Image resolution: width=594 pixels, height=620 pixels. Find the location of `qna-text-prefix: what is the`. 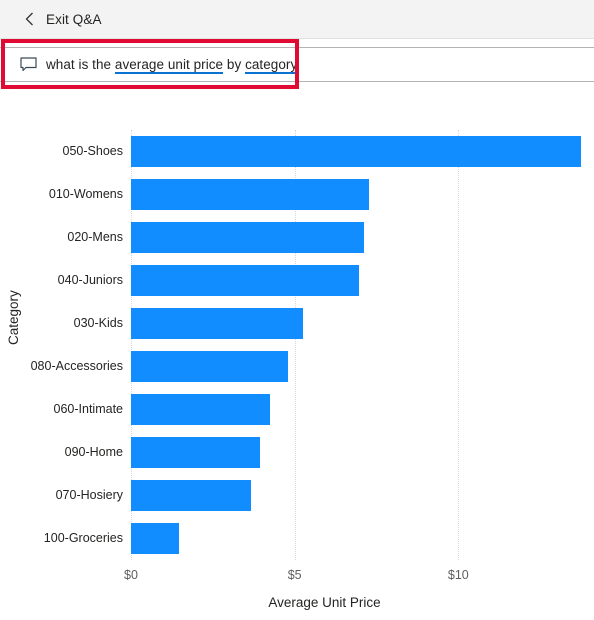

qna-text-prefix: what is the is located at coordinates (80, 64).